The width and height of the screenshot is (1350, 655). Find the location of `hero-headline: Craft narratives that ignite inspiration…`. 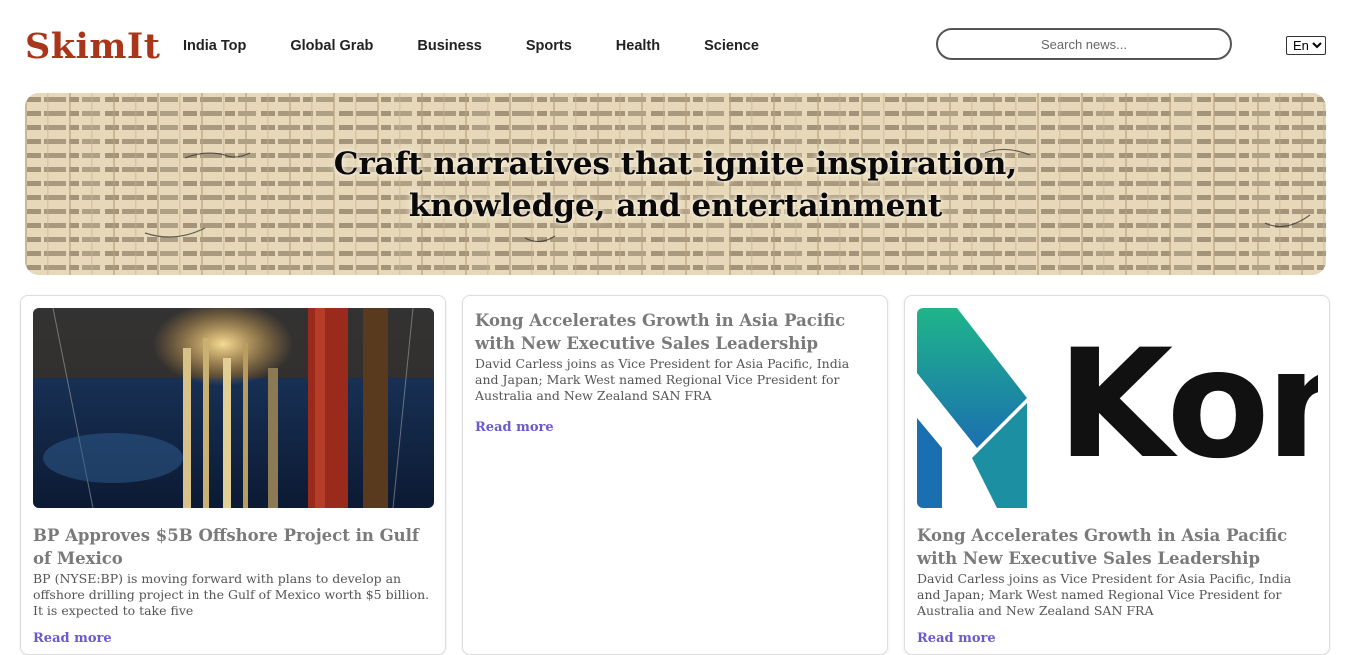

hero-headline: Craft narratives that ignite inspiration… is located at coordinates (675, 185).